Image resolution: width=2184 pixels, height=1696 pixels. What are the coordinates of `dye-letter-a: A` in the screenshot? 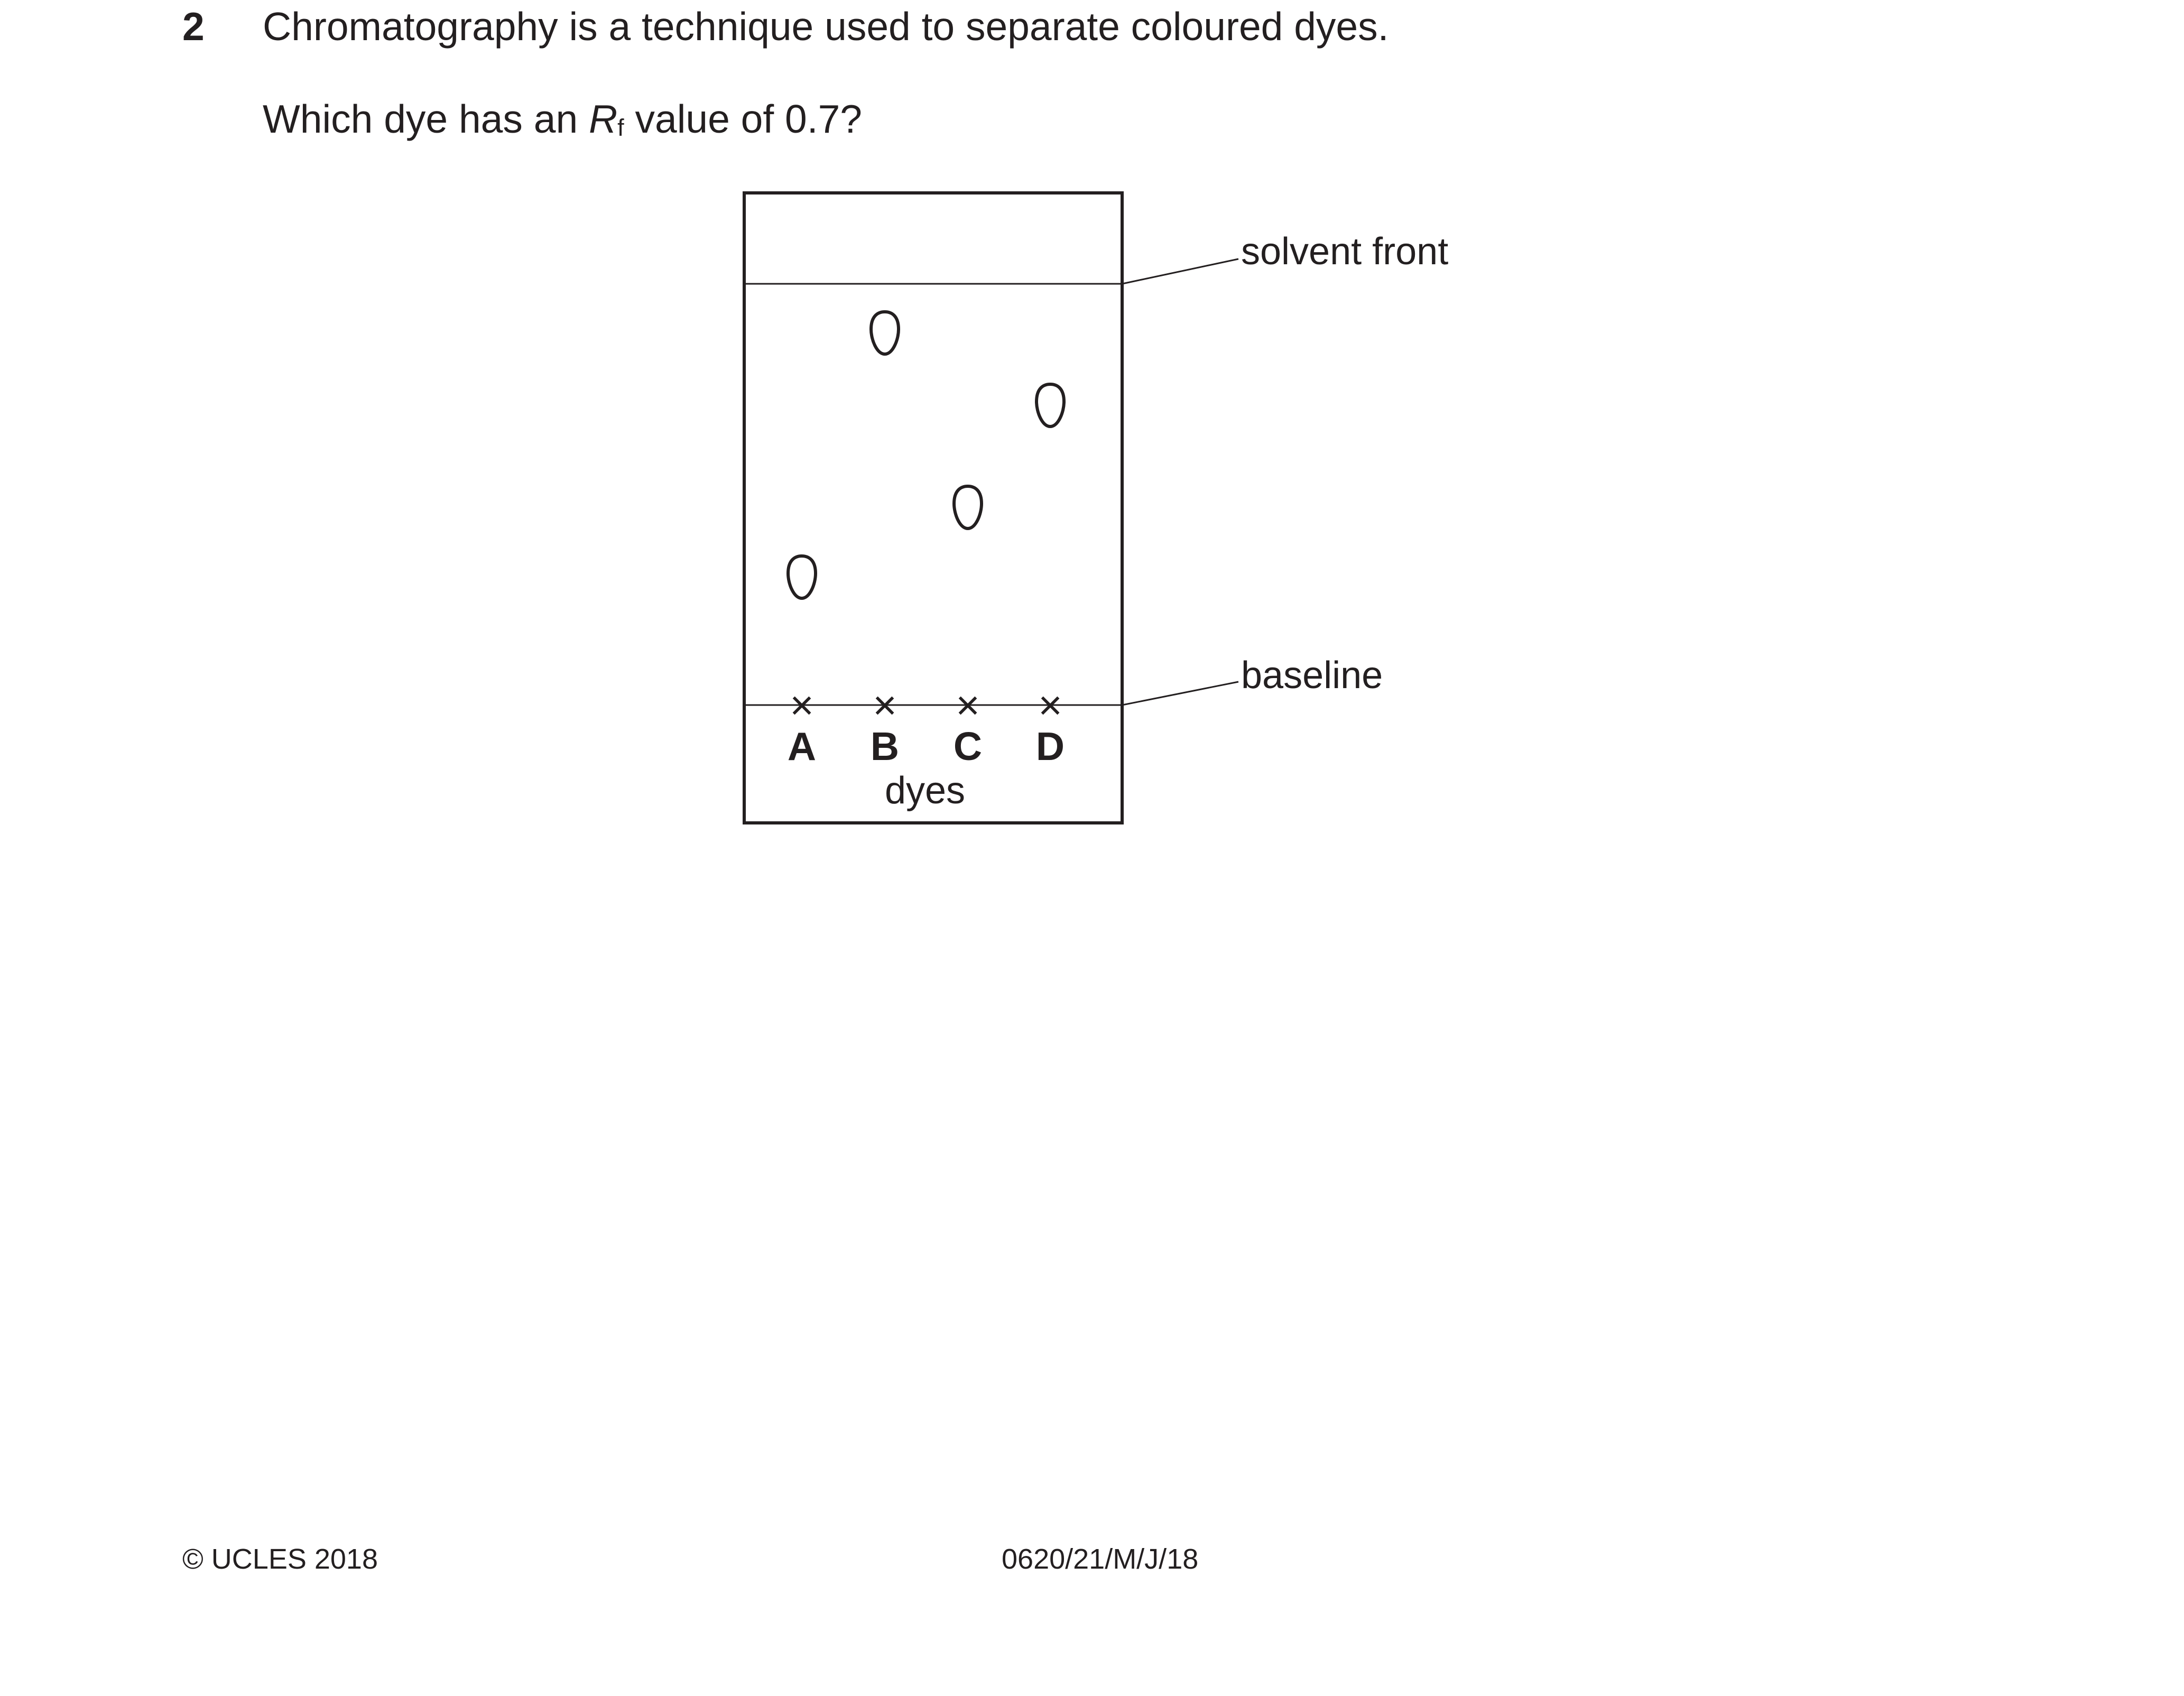 It's located at (802, 746).